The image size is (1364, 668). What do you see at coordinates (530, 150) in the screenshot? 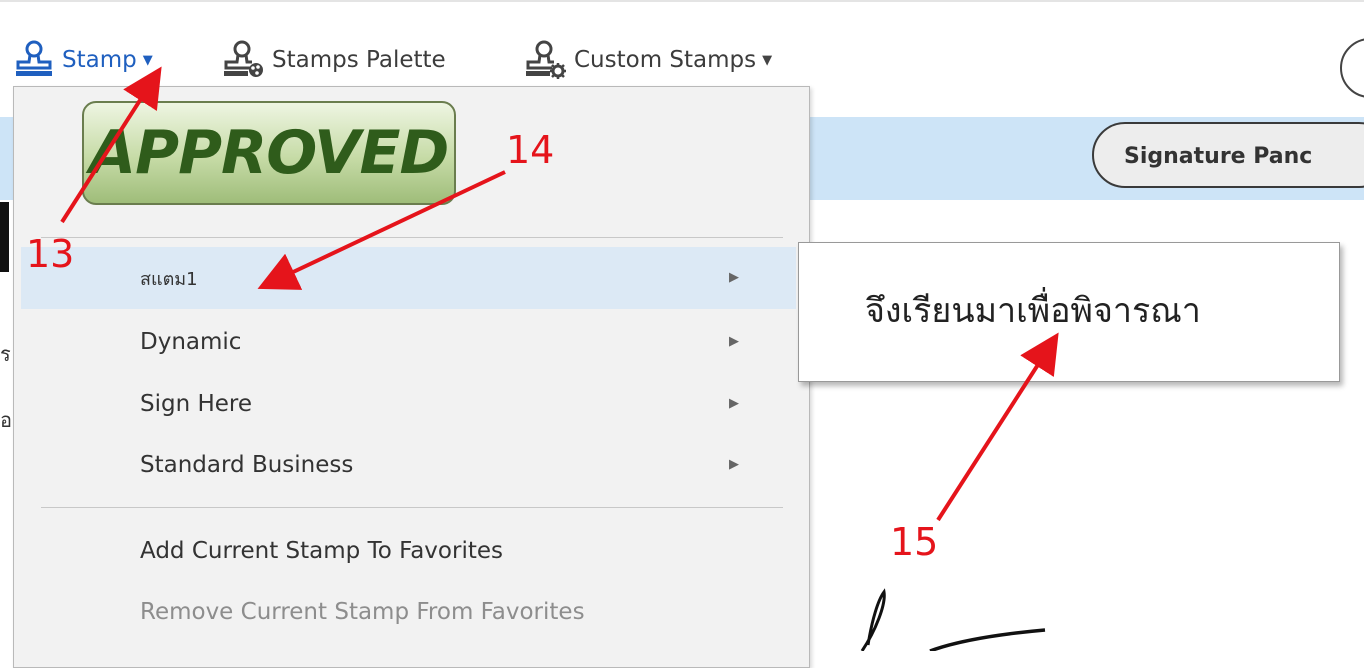
I see `annotation-label-14: 14` at bounding box center [530, 150].